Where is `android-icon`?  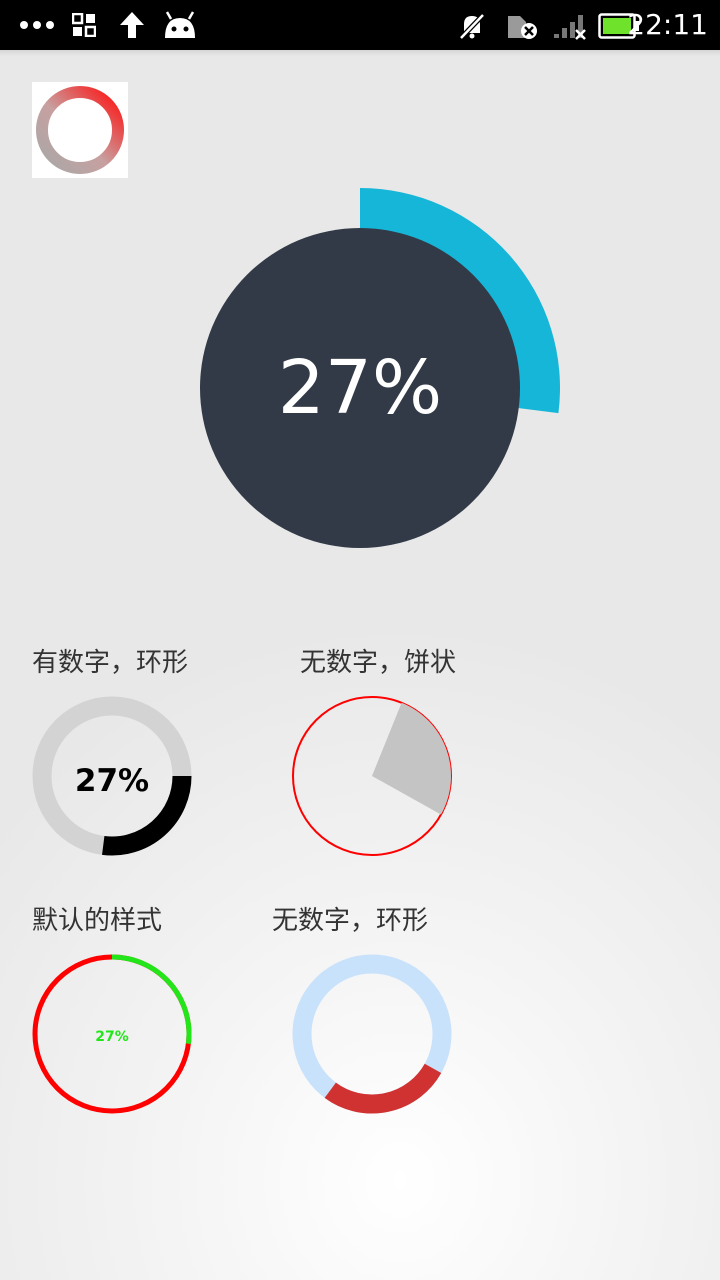 android-icon is located at coordinates (180, 24).